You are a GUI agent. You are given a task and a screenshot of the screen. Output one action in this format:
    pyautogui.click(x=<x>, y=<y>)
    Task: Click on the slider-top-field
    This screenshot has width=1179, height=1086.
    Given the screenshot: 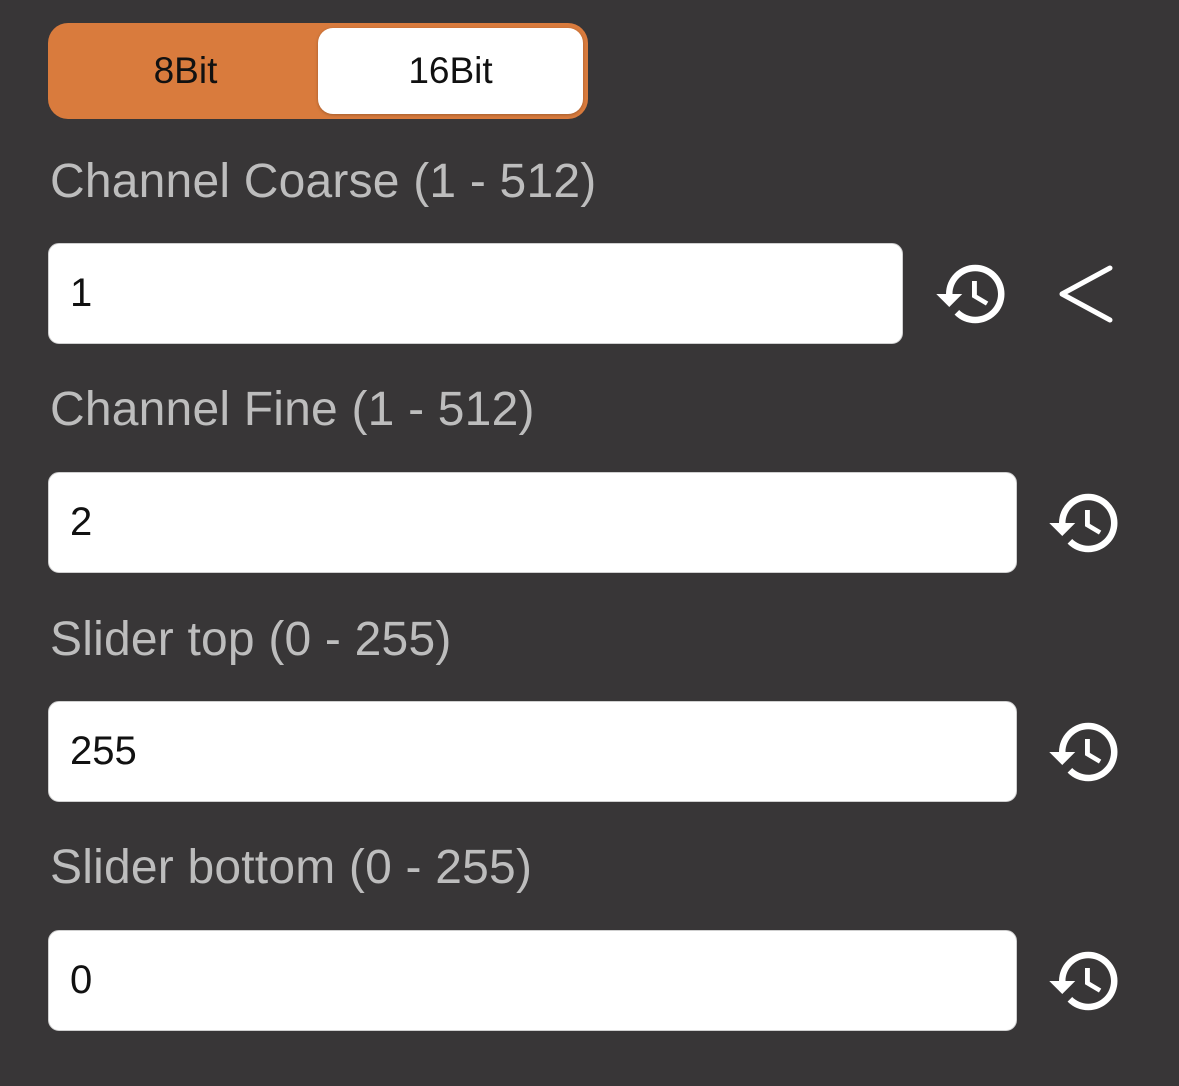 What is the action you would take?
    pyautogui.click(x=532, y=751)
    